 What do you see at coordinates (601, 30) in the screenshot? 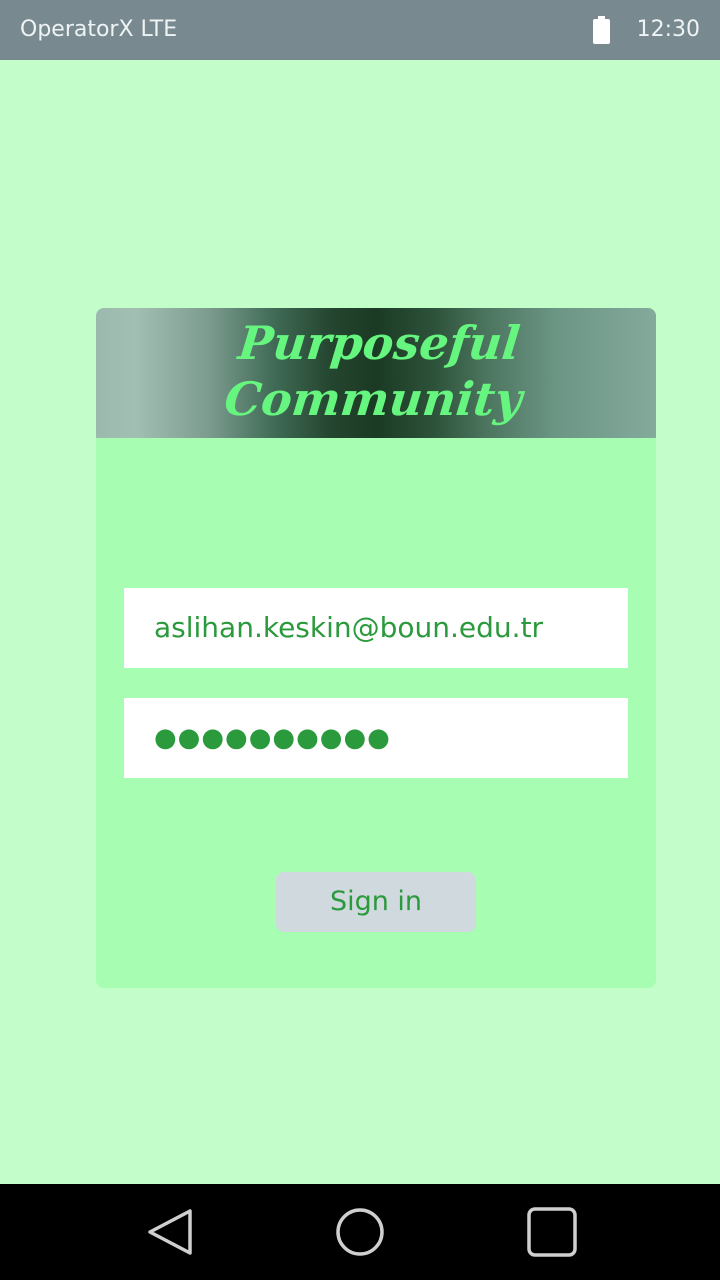
I see `battery-icon` at bounding box center [601, 30].